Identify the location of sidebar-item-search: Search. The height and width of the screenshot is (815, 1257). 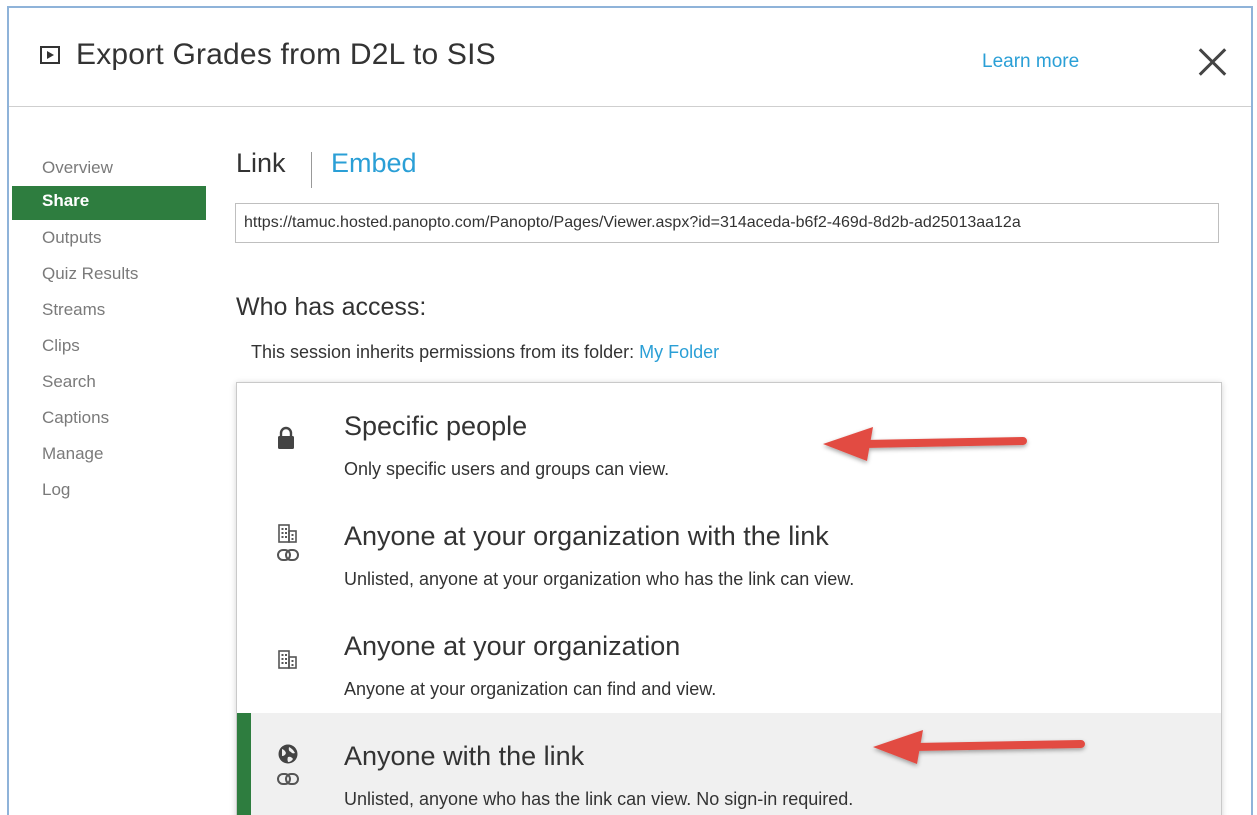
(109, 382).